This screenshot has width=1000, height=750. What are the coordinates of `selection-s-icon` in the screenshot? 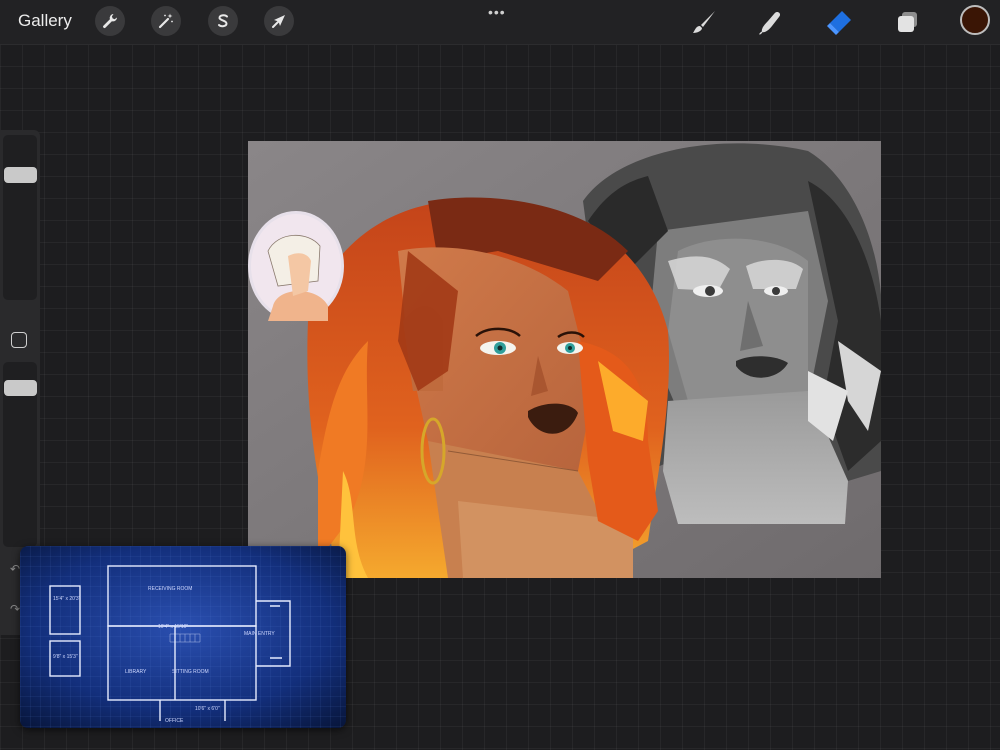 It's located at (223, 21).